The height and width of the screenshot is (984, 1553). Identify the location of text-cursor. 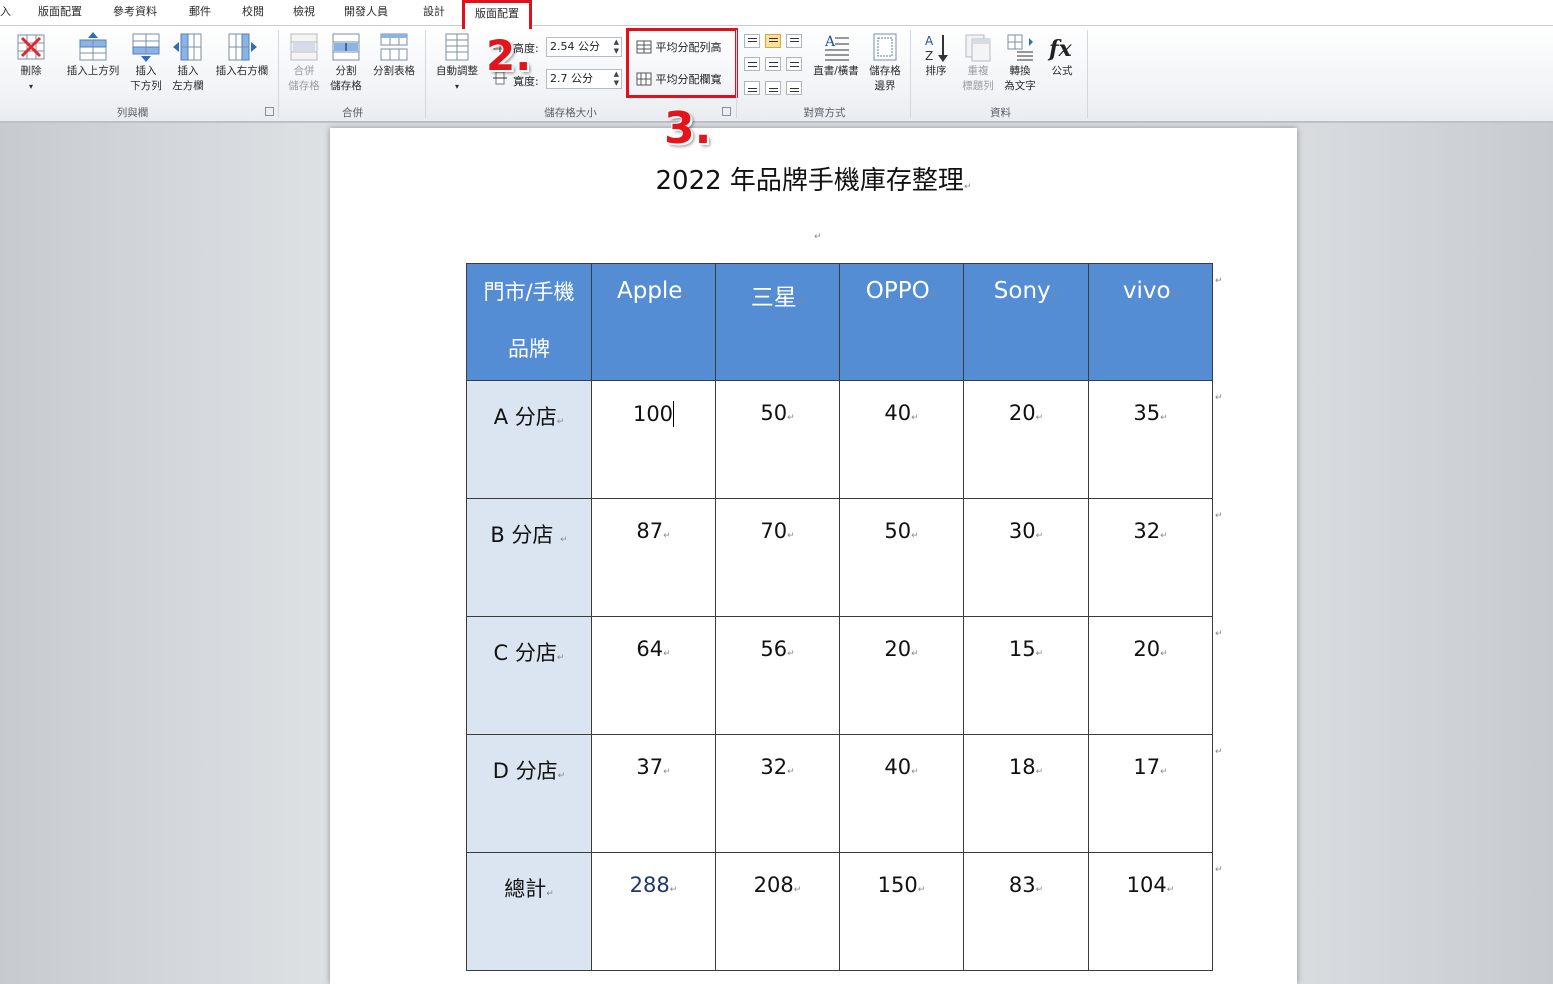
(674, 414).